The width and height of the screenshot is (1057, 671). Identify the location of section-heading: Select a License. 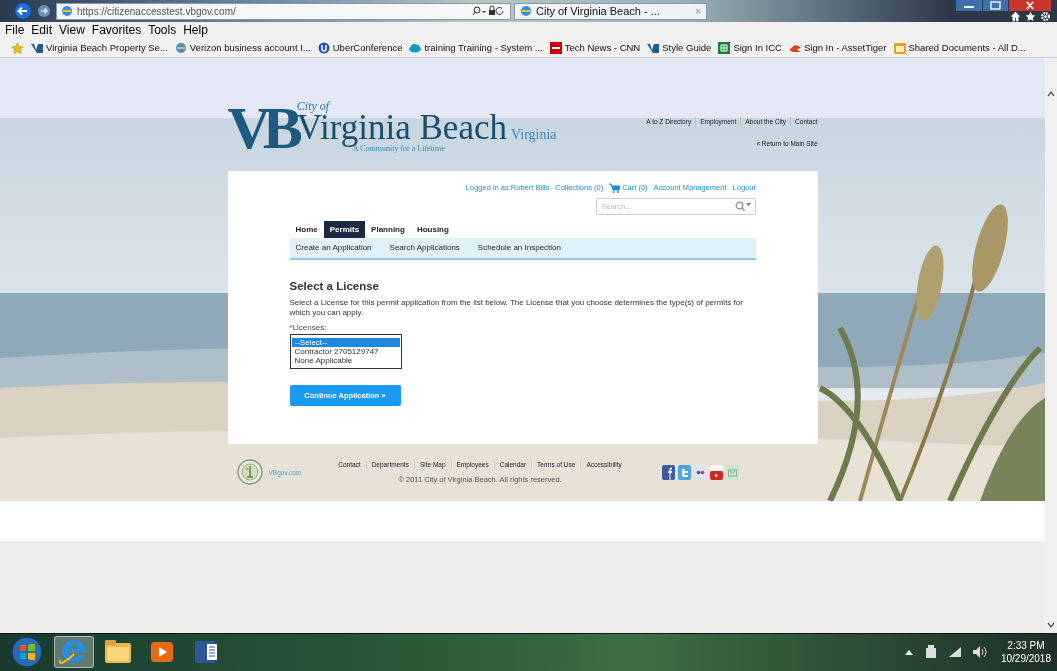
(334, 285).